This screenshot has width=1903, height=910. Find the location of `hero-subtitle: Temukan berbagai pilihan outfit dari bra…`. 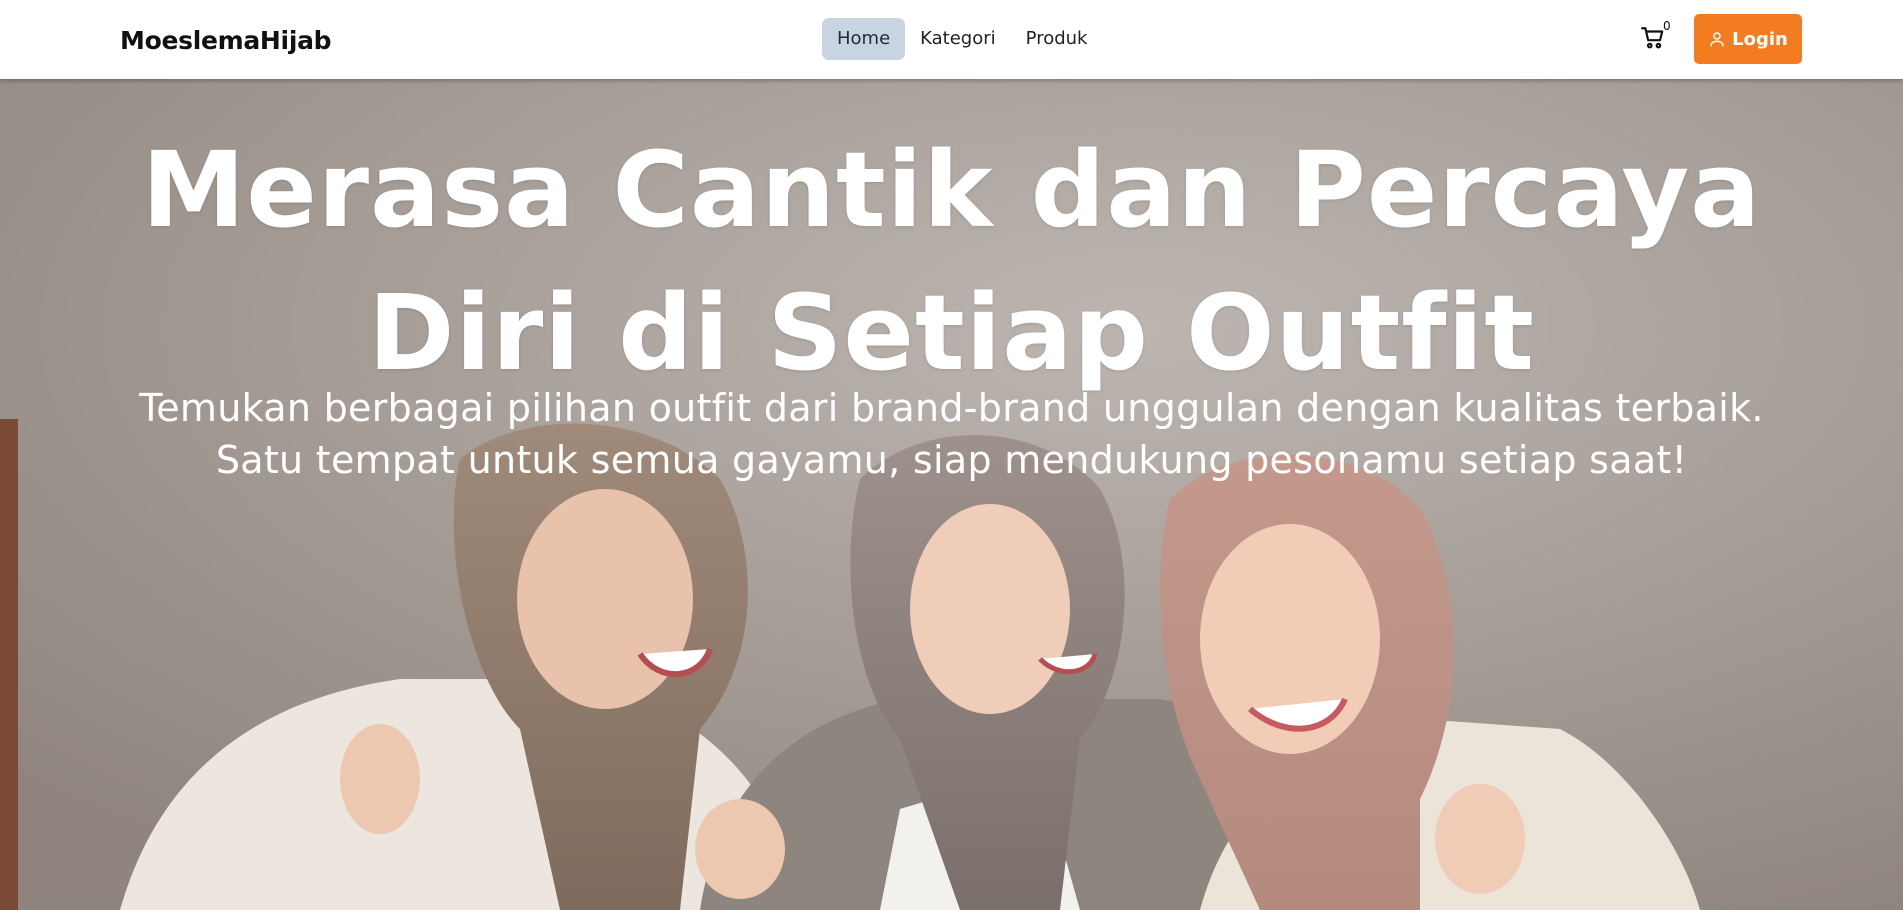

hero-subtitle: Temukan berbagai pilihan outfit dari bra… is located at coordinates (951, 434).